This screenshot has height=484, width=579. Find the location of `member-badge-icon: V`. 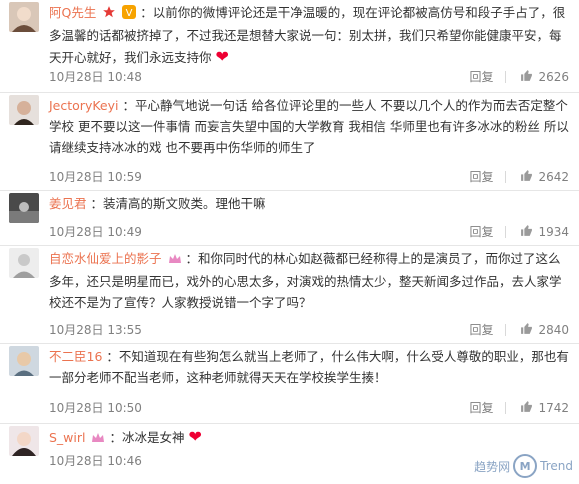

member-badge-icon: V is located at coordinates (129, 14).